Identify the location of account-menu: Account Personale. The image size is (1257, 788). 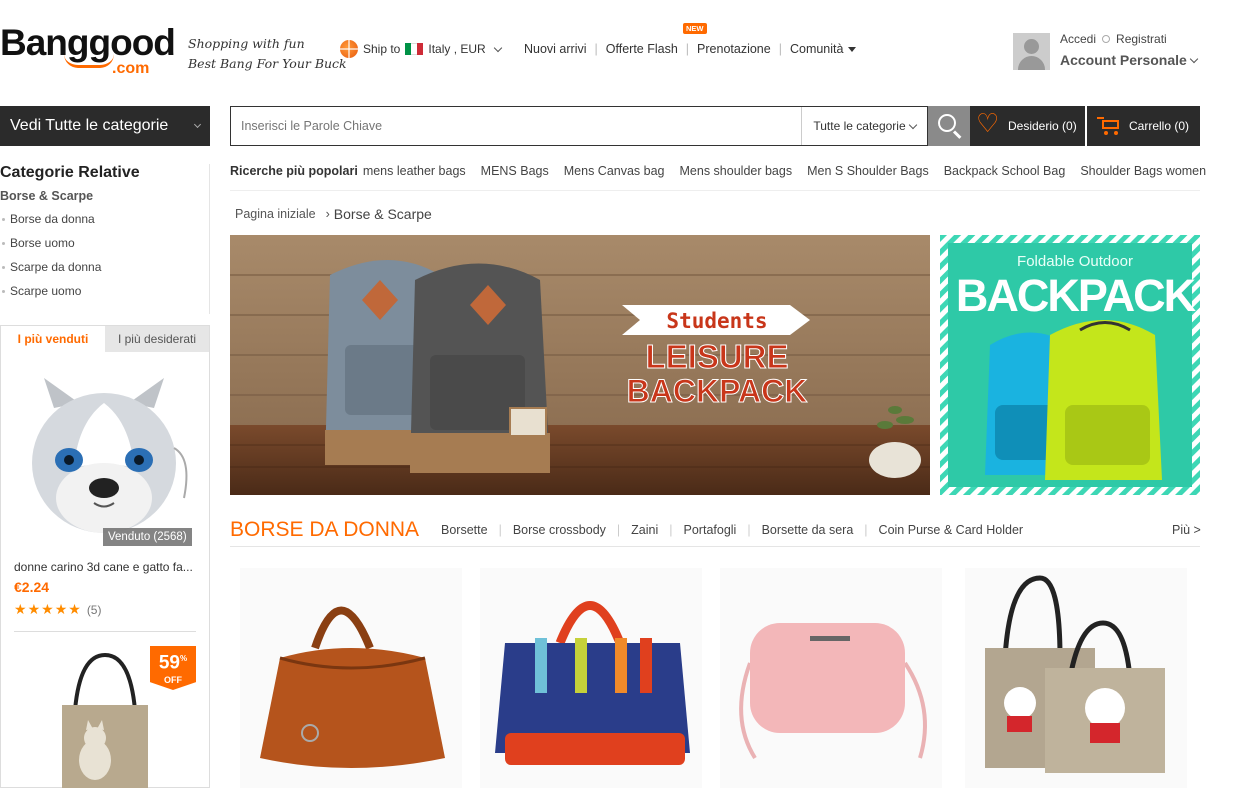
(1129, 60).